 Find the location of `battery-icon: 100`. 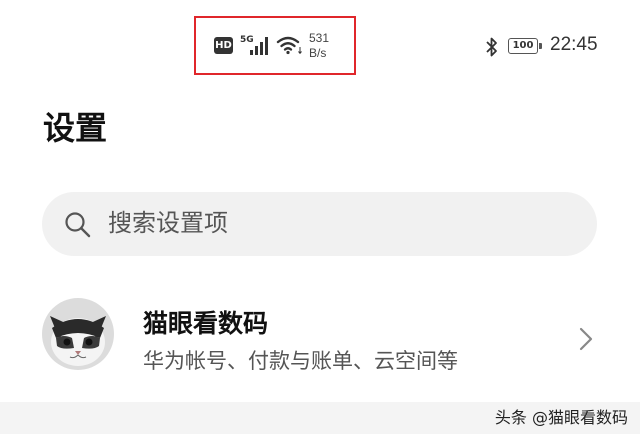

battery-icon: 100 is located at coordinates (525, 46).